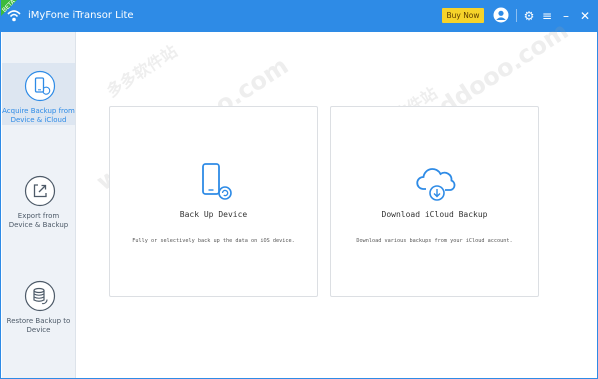 The width and height of the screenshot is (598, 379). Describe the element at coordinates (38, 115) in the screenshot. I see `sidebar-item-label: Acquire Backup from Device & iCloud` at that location.